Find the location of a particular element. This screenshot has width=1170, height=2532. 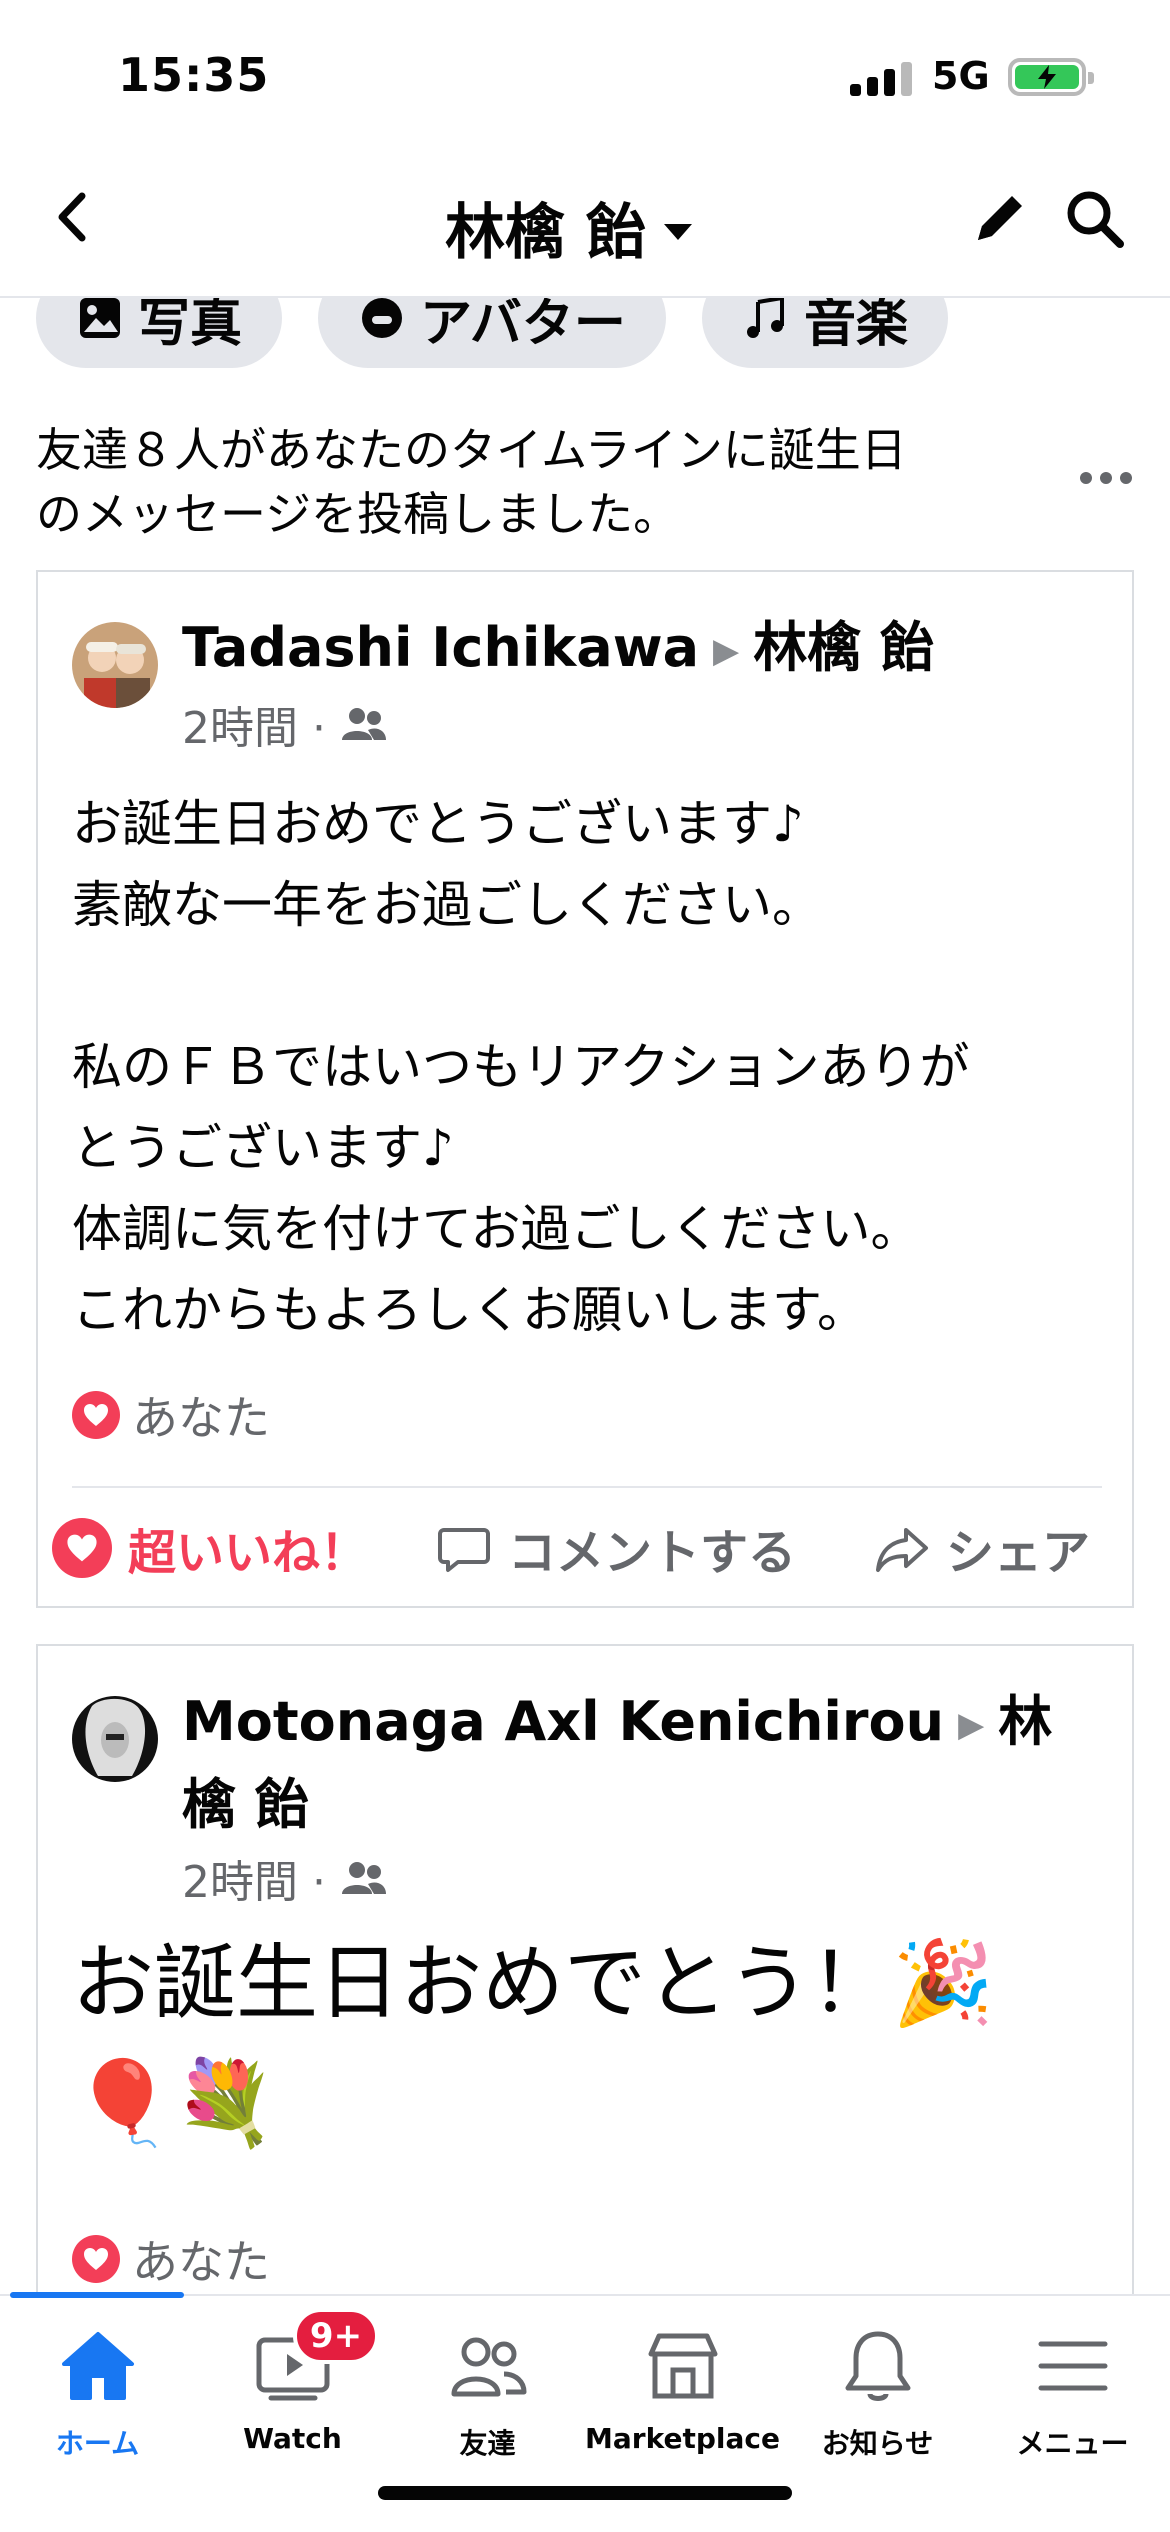

photo-icon is located at coordinates (100, 318).